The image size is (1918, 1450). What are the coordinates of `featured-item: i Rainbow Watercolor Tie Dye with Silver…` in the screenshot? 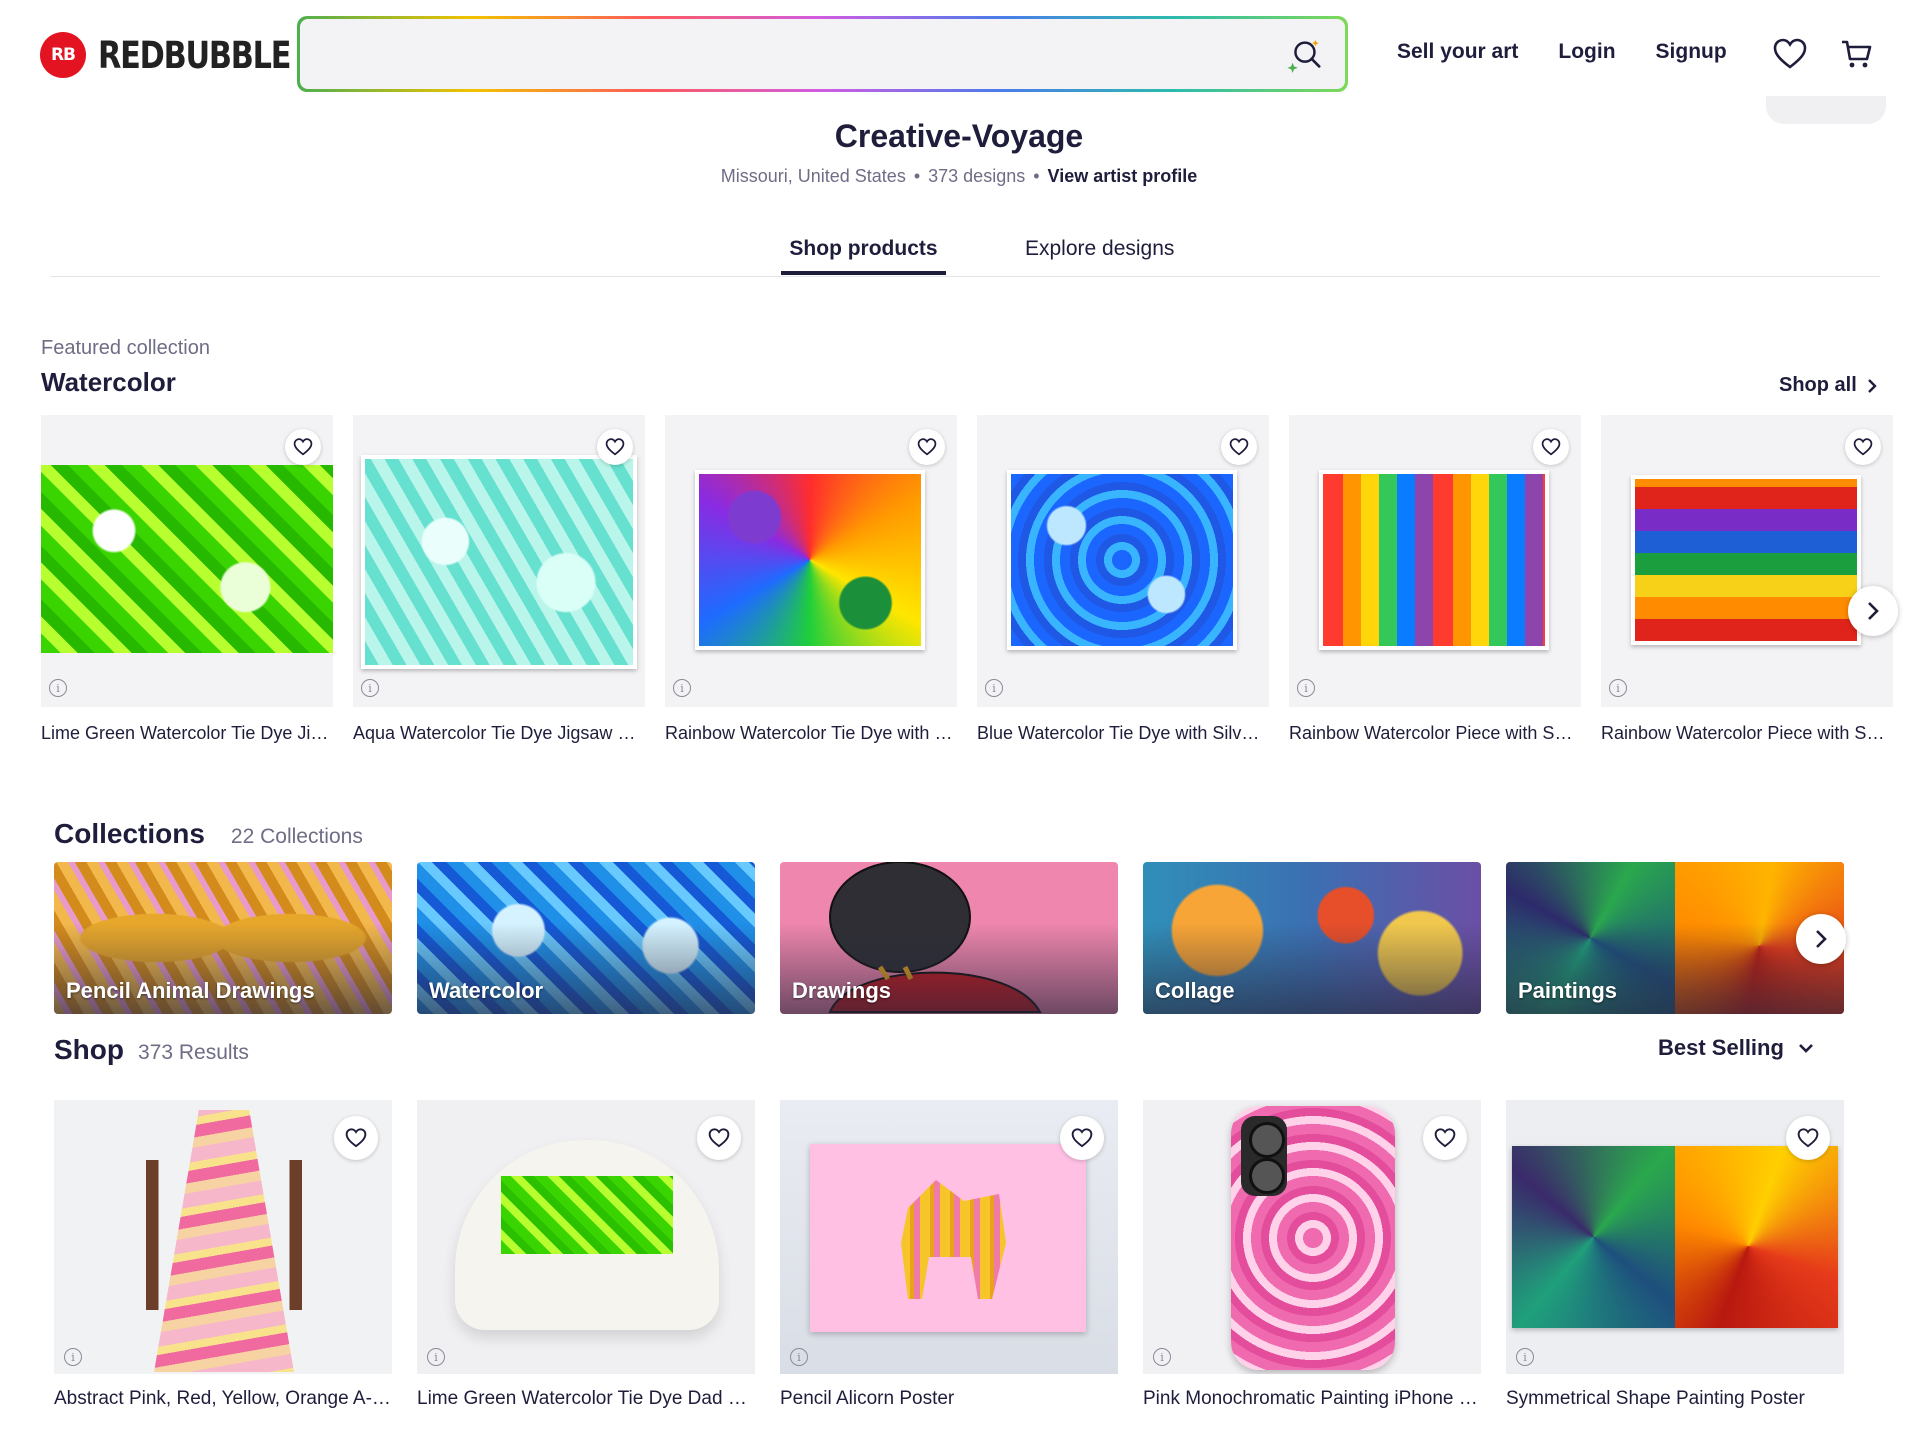 It's located at (811, 579).